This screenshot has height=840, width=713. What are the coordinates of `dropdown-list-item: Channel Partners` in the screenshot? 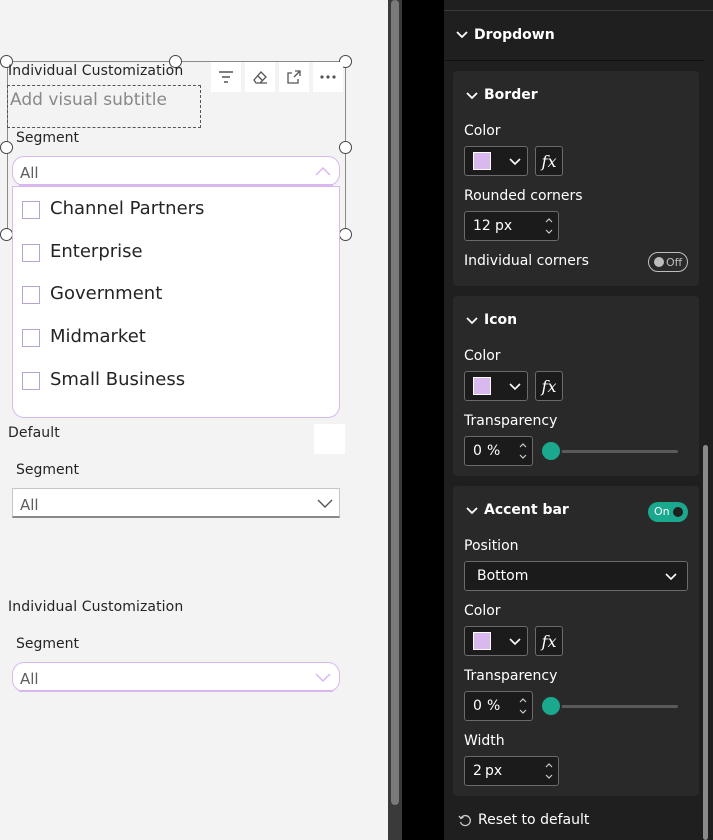 It's located at (172, 211).